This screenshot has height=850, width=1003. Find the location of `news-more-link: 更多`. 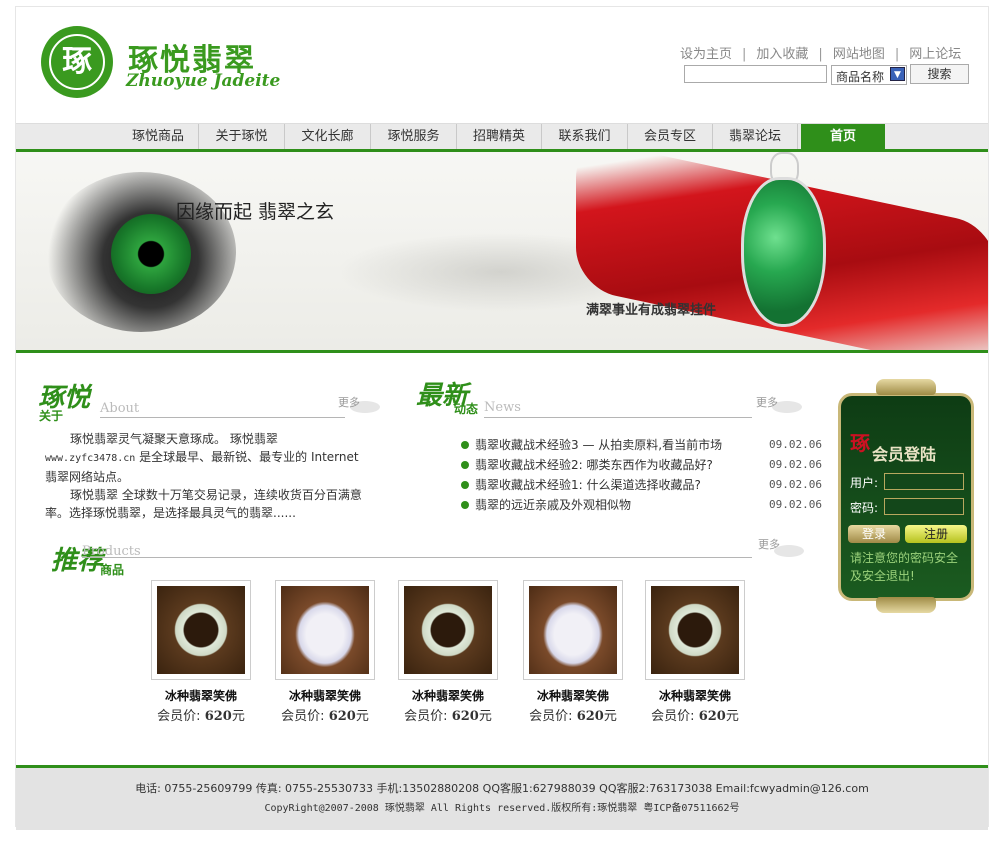

news-more-link: 更多 is located at coordinates (767, 402).